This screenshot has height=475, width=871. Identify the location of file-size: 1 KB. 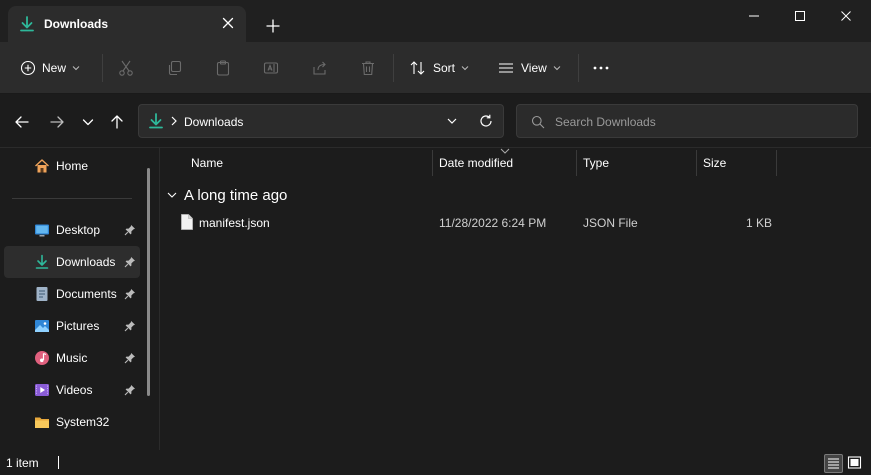
(759, 223).